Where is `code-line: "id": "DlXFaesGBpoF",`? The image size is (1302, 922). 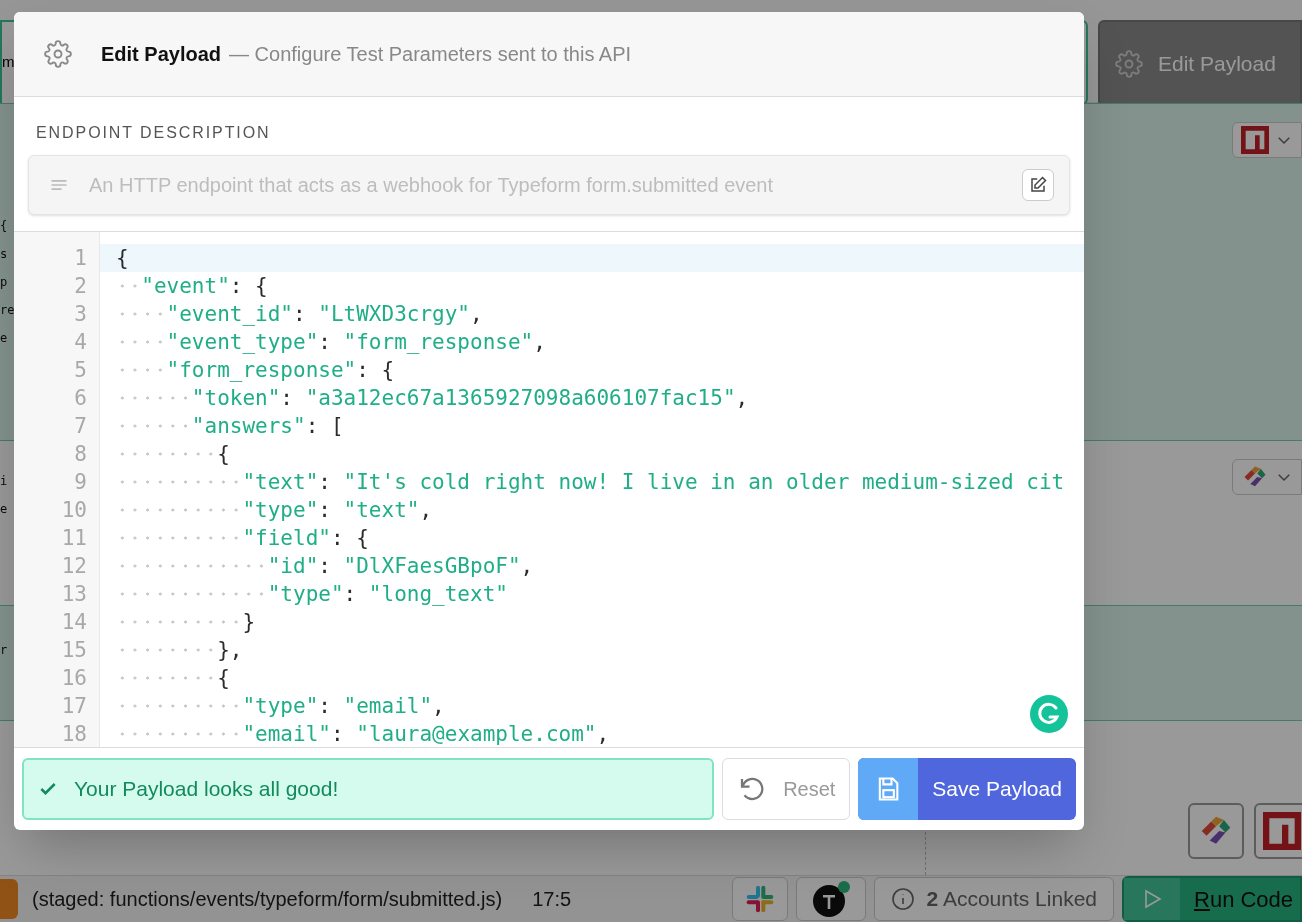 code-line: "id": "DlXFaesGBpoF", is located at coordinates (400, 566).